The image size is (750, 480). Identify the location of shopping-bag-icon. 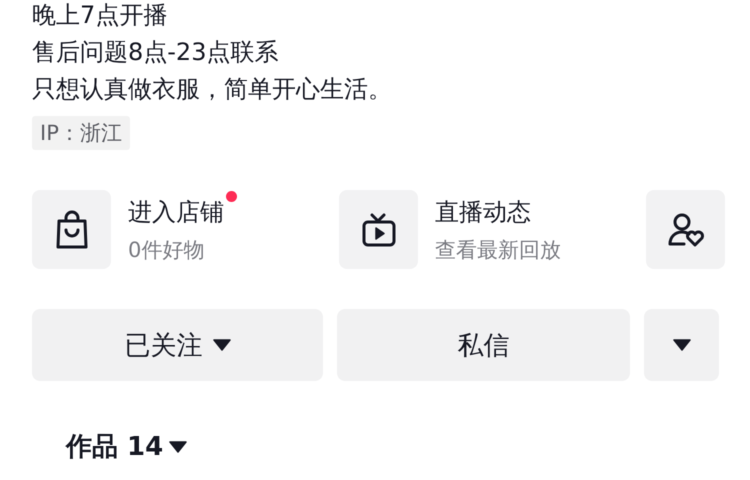
(72, 230).